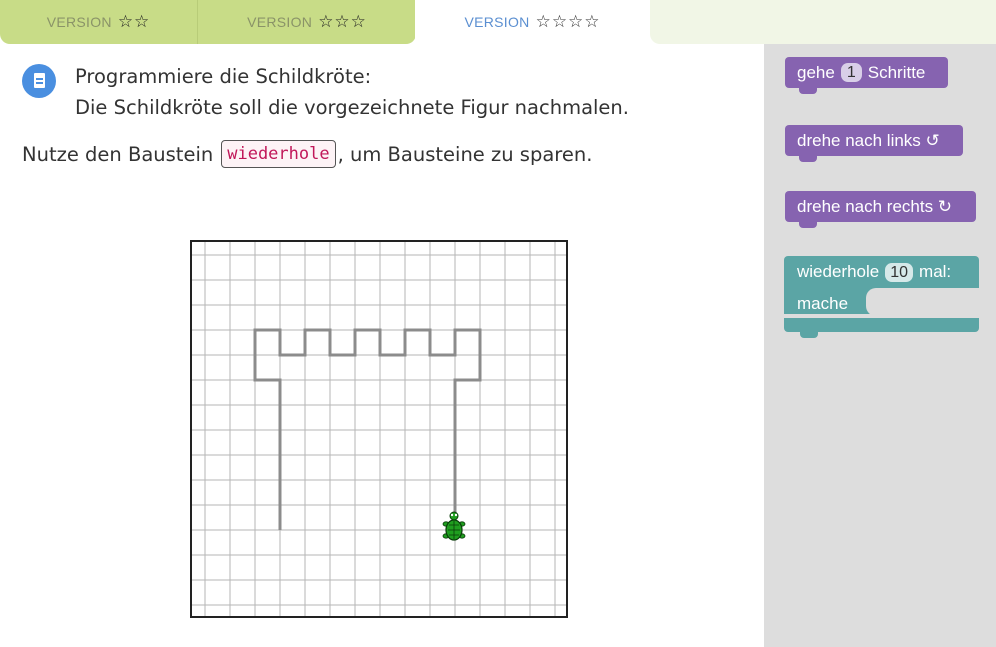  What do you see at coordinates (454, 526) in the screenshot?
I see `turtle-icon` at bounding box center [454, 526].